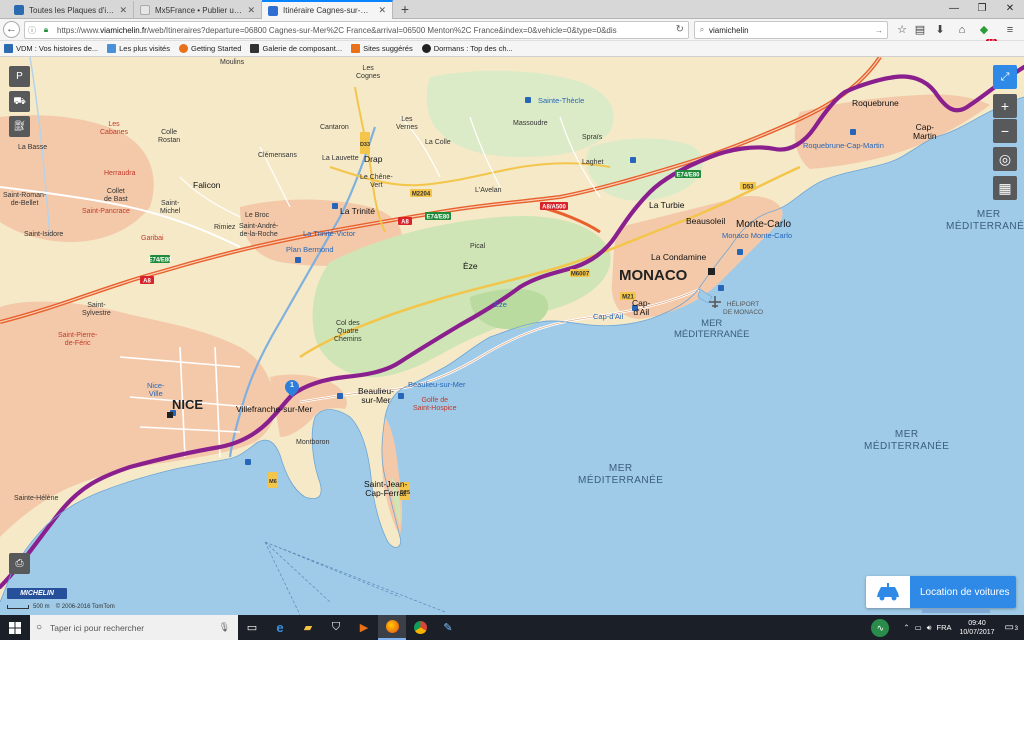 This screenshot has height=731, width=1024. I want to click on reading-list-icon: ▤, so click(920, 30).